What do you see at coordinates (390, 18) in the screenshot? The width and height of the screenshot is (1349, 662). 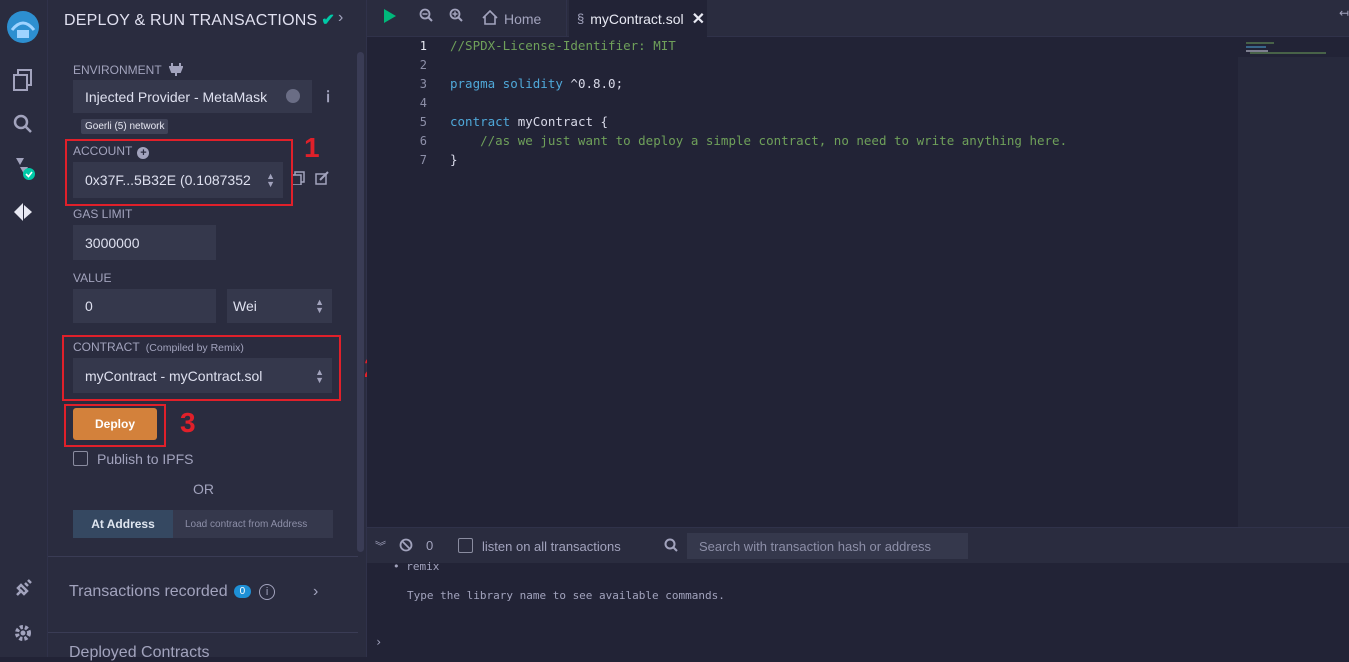 I see `run-play-icon` at bounding box center [390, 18].